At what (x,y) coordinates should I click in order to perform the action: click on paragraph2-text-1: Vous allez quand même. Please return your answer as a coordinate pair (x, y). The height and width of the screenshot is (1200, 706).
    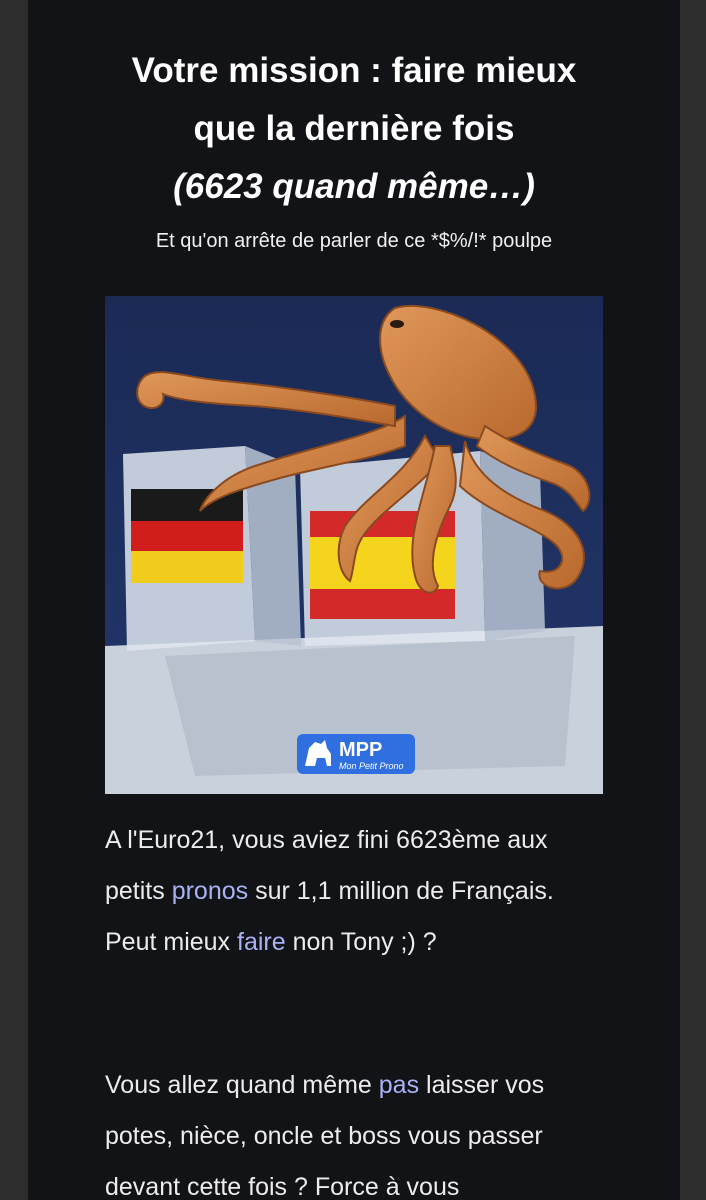
    Looking at the image, I should click on (242, 1085).